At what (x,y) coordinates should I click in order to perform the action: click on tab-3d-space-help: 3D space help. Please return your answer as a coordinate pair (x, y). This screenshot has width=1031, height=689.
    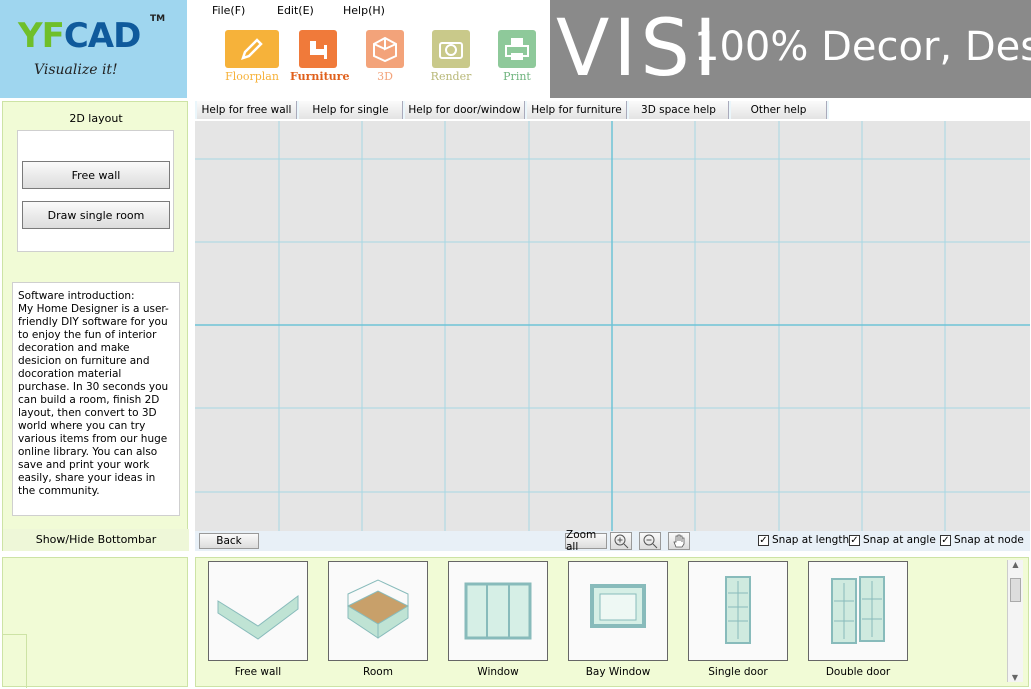
    Looking at the image, I should click on (679, 110).